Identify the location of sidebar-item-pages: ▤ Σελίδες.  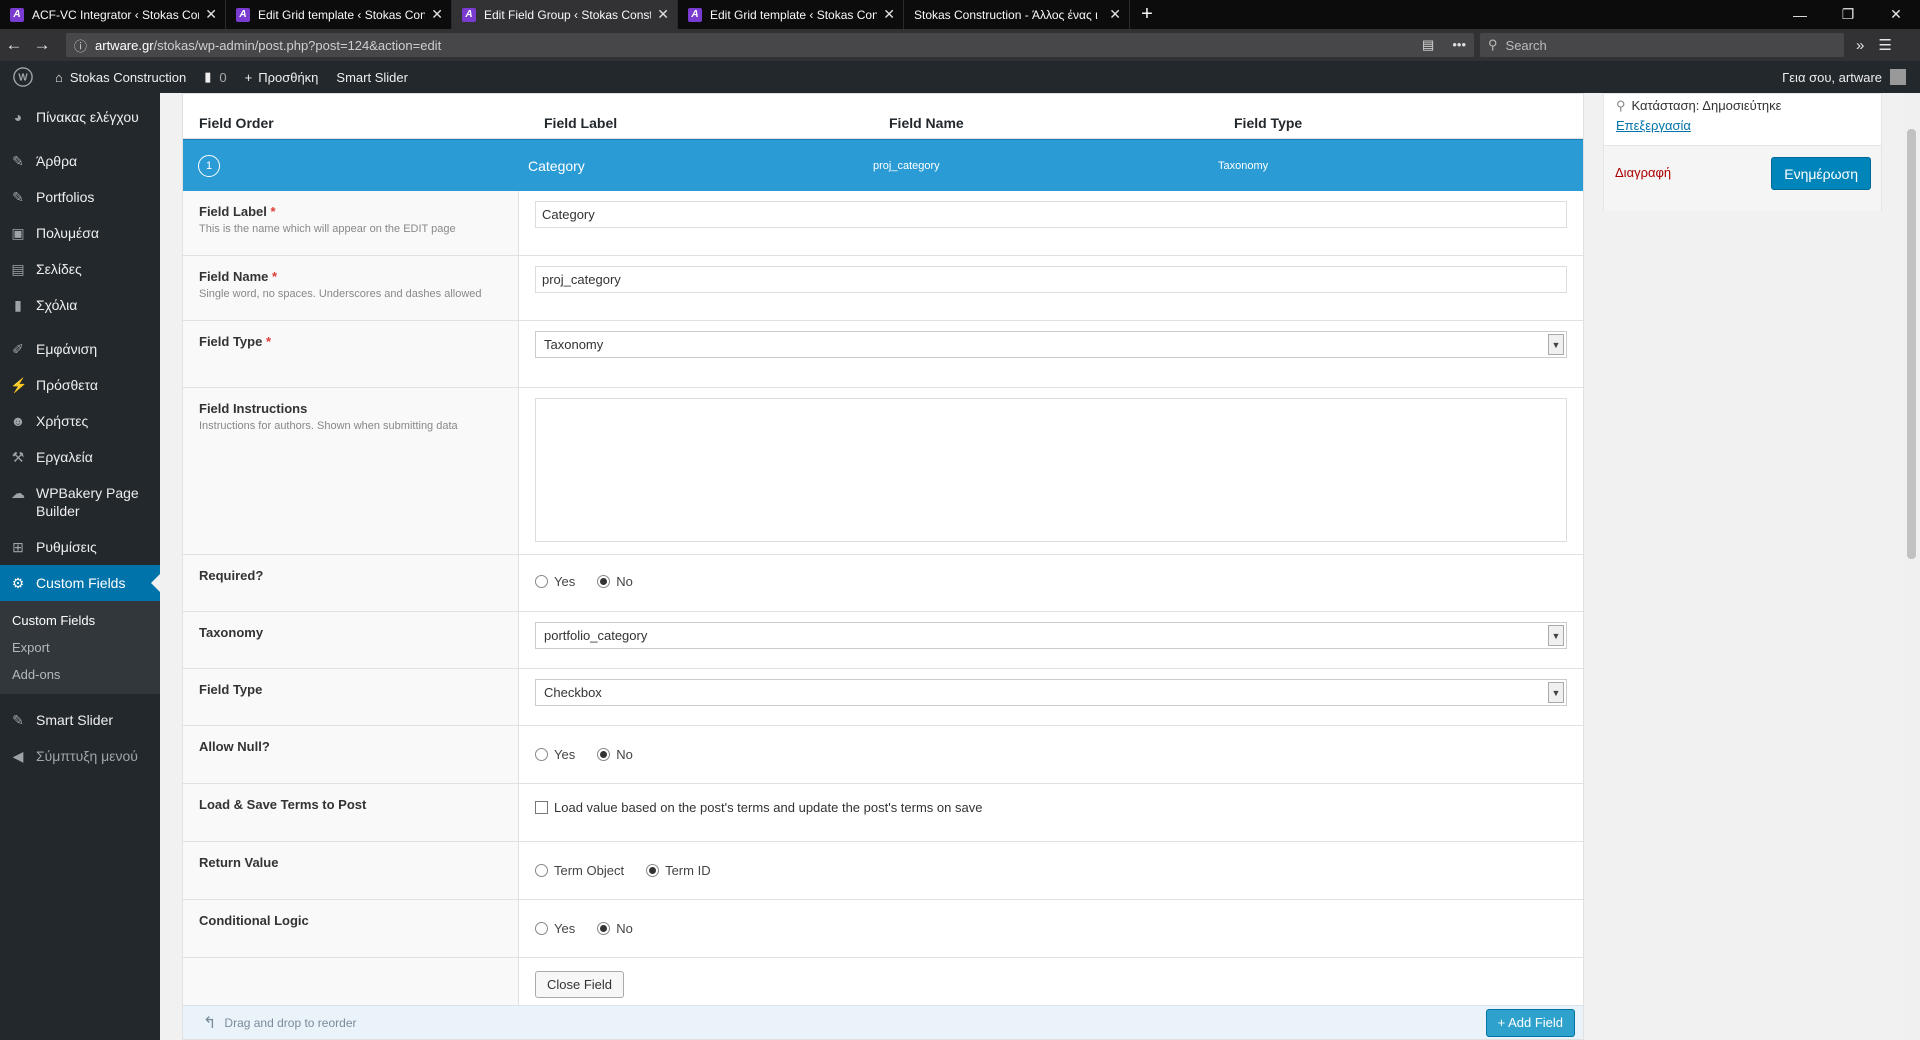
(80, 269).